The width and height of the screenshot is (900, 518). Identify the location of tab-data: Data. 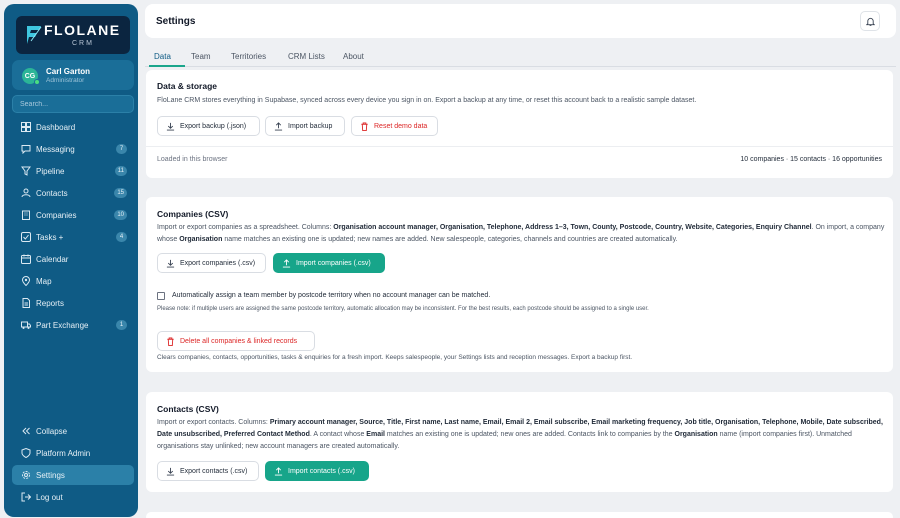
(162, 56).